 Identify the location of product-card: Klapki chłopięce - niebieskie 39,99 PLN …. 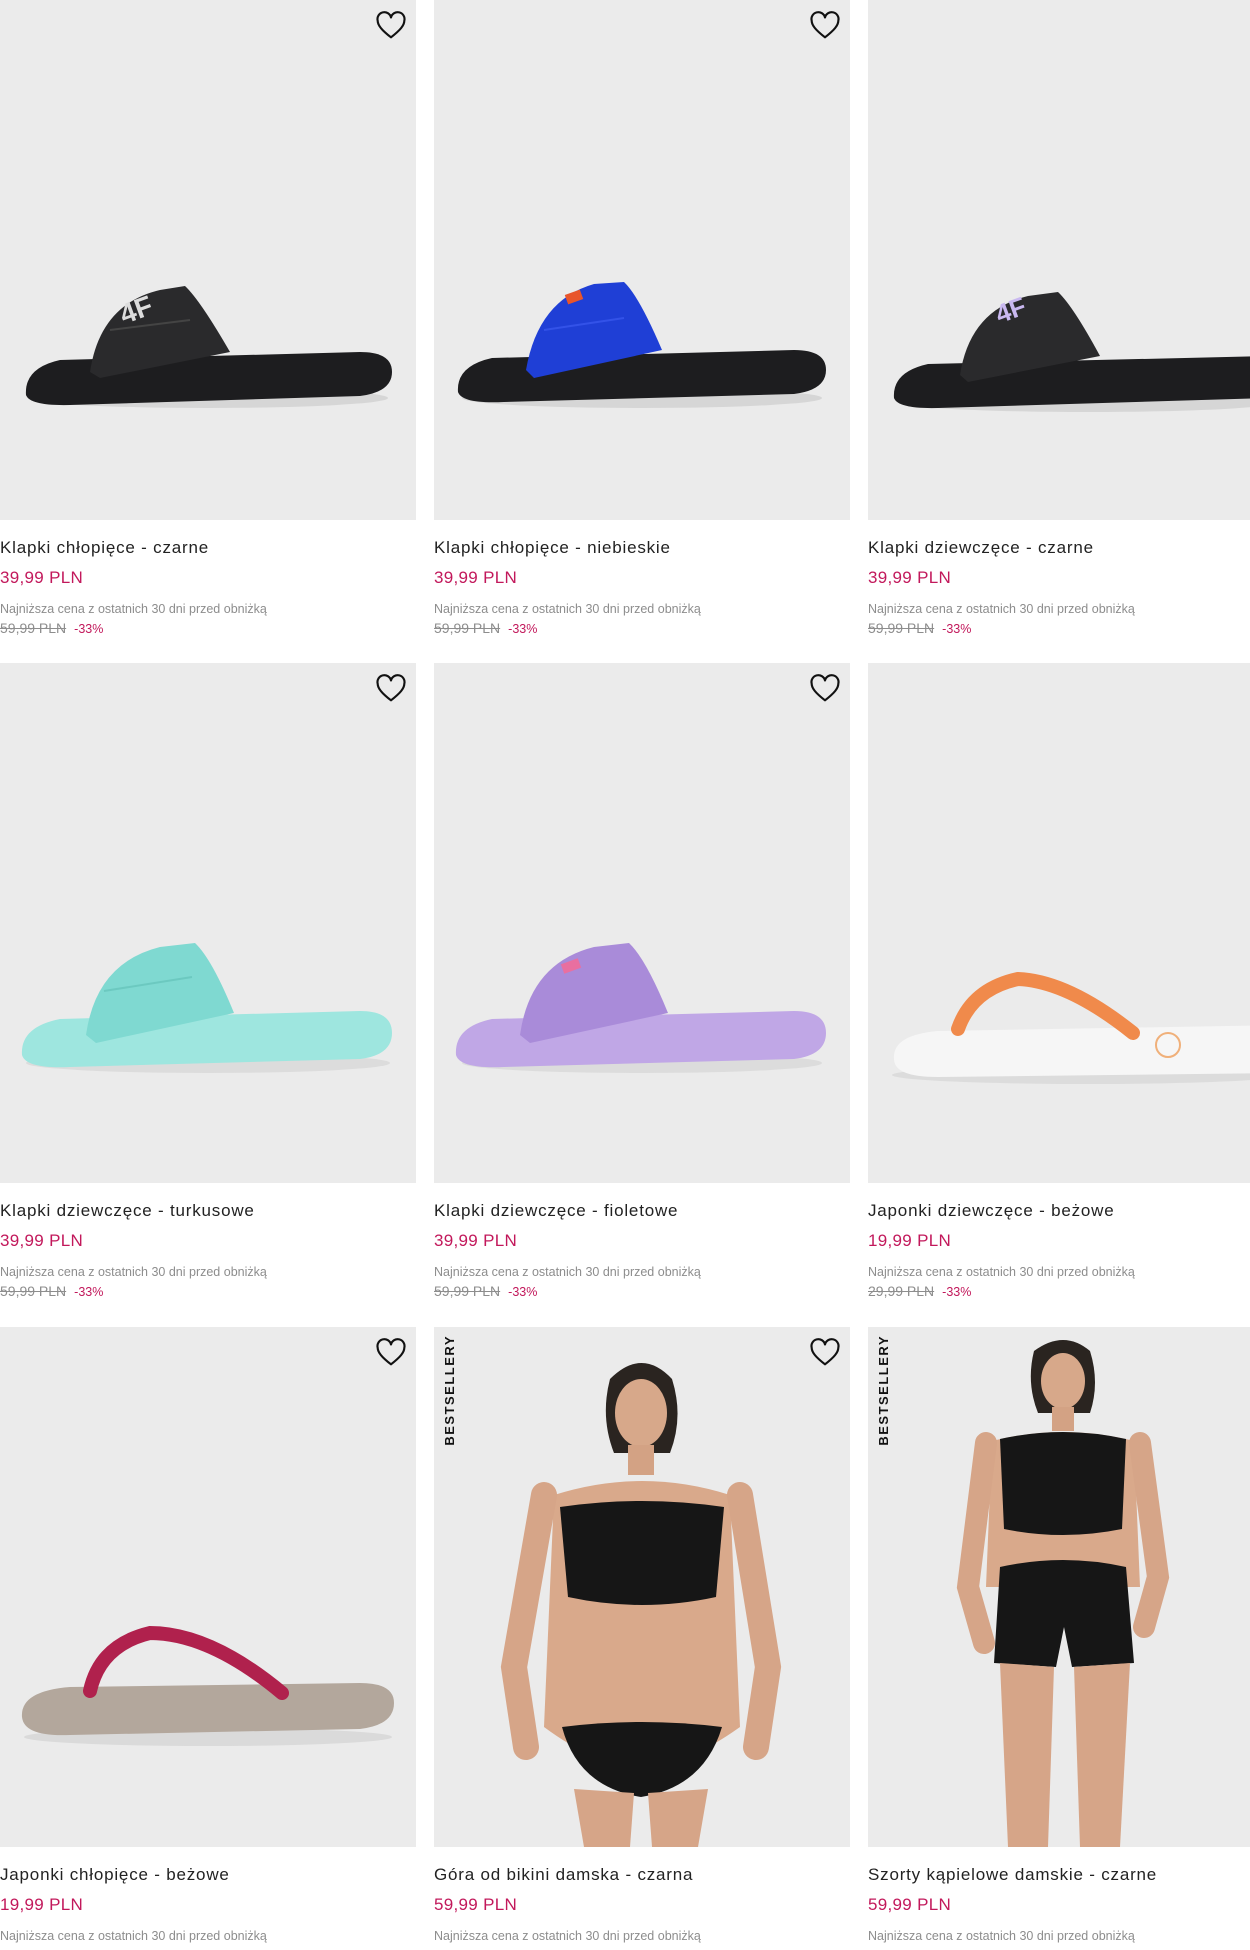
(642, 318).